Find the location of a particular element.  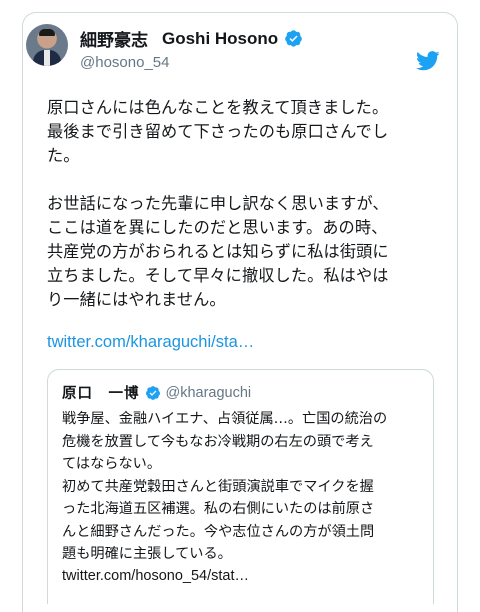

author-name-jp: 細野豪志 is located at coordinates (114, 38).